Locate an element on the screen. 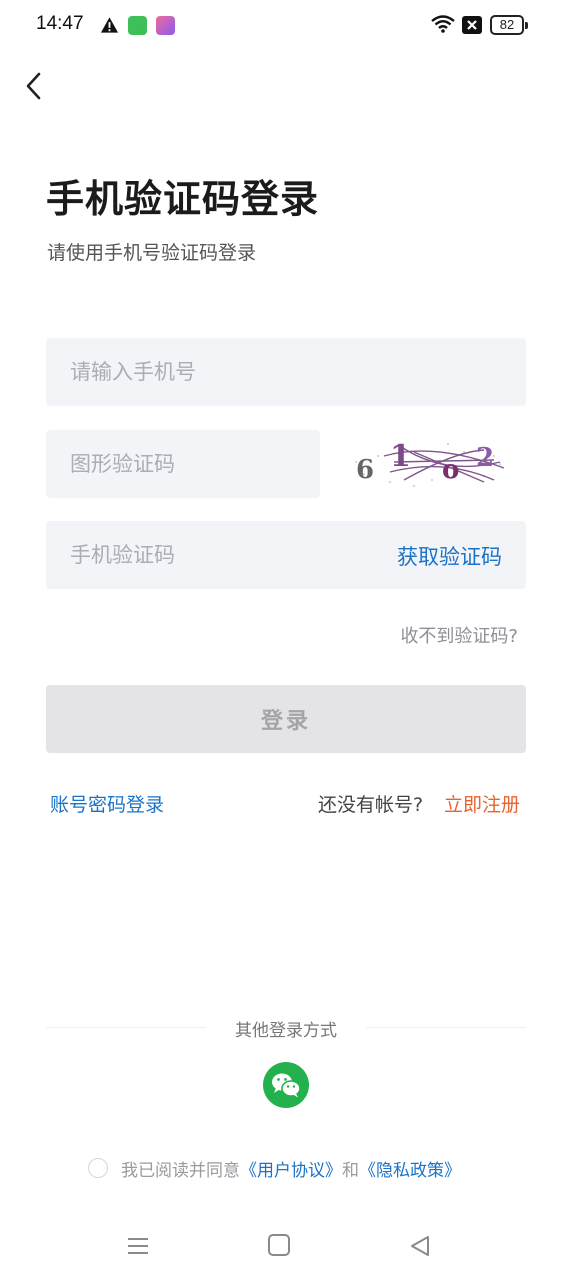 The width and height of the screenshot is (572, 1280). phone-input is located at coordinates (286, 372).